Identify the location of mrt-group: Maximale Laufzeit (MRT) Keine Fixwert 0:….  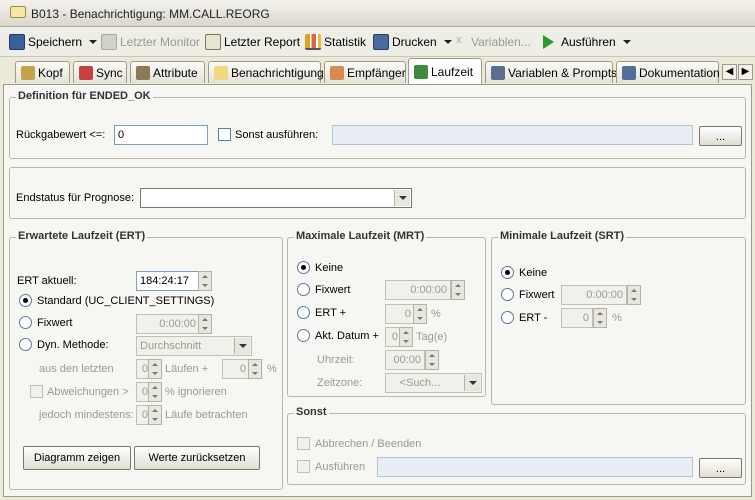
(386, 313).